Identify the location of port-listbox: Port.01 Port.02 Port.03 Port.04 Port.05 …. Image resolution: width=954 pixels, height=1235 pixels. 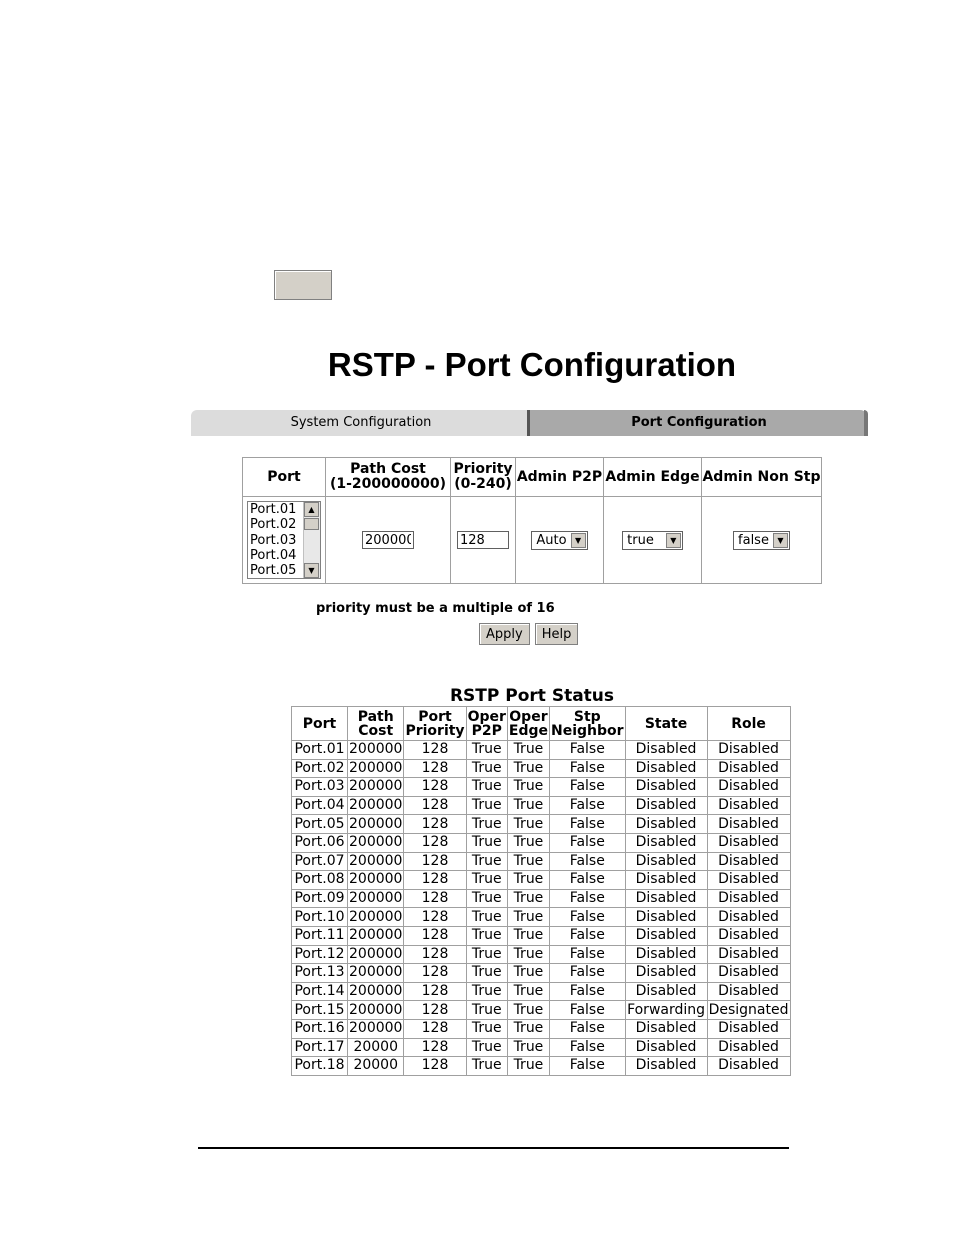
(284, 540).